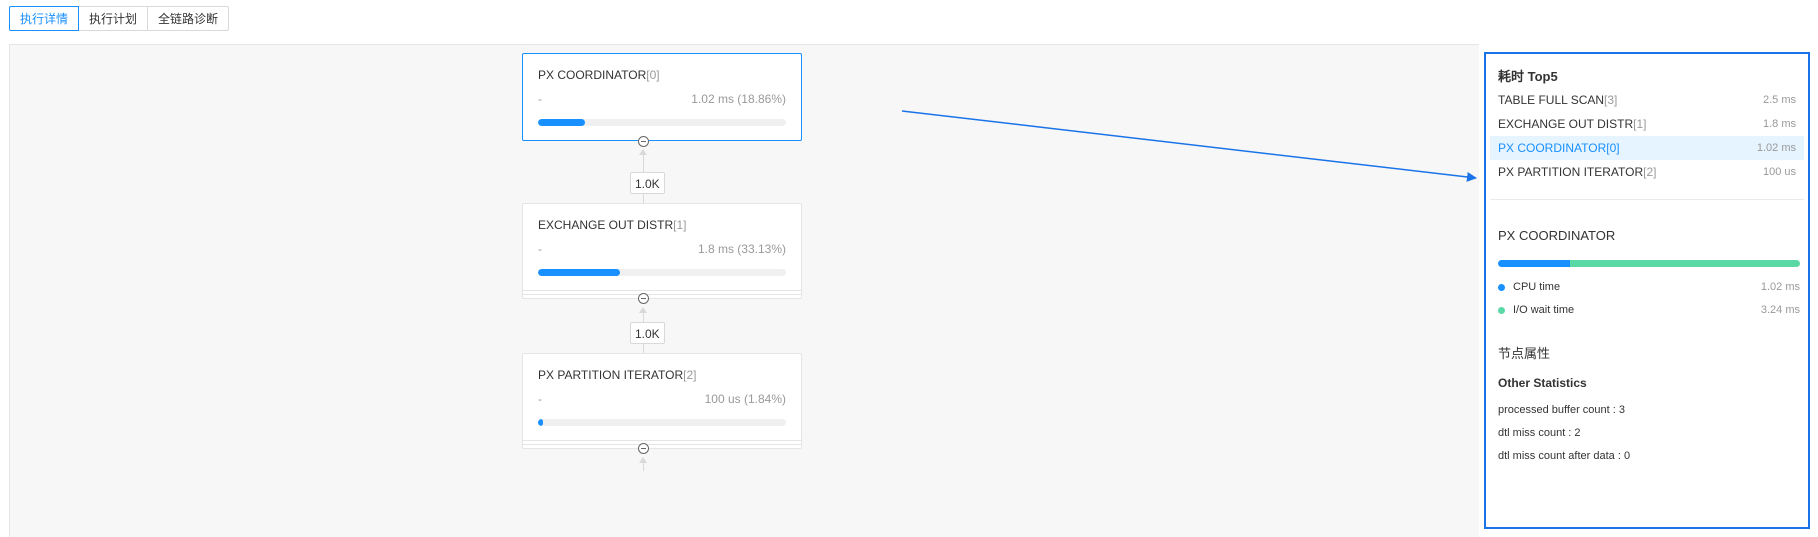 The image size is (1818, 537). I want to click on top5-item-index: [1], so click(1640, 124).